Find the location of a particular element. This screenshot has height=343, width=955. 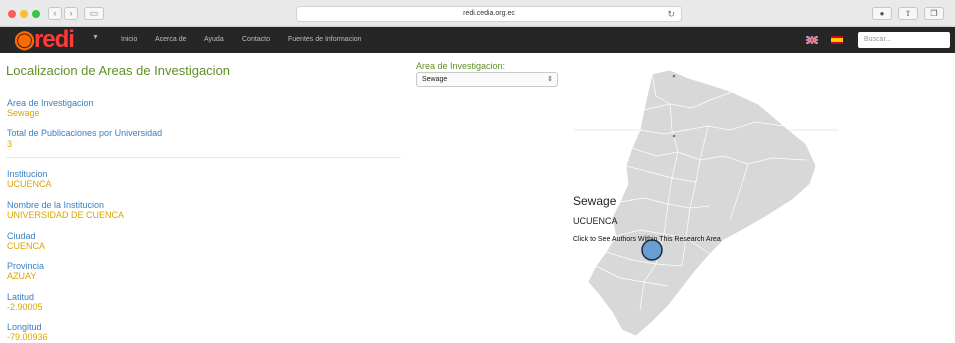

back-button: ‹ is located at coordinates (55, 13).